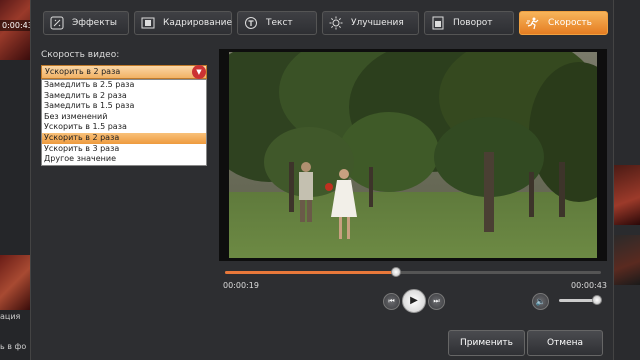 This screenshot has width=640, height=360. What do you see at coordinates (589, 285) in the screenshot?
I see `total-time: 00:00:43` at bounding box center [589, 285].